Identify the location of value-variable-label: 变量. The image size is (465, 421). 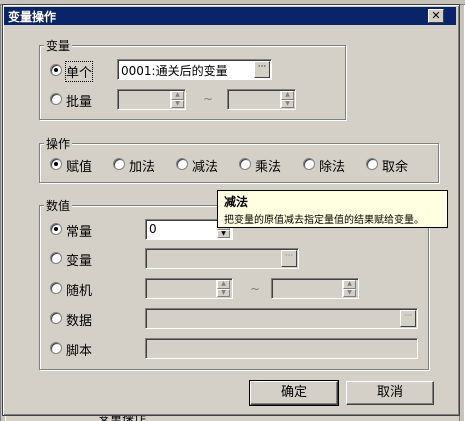
(79, 259).